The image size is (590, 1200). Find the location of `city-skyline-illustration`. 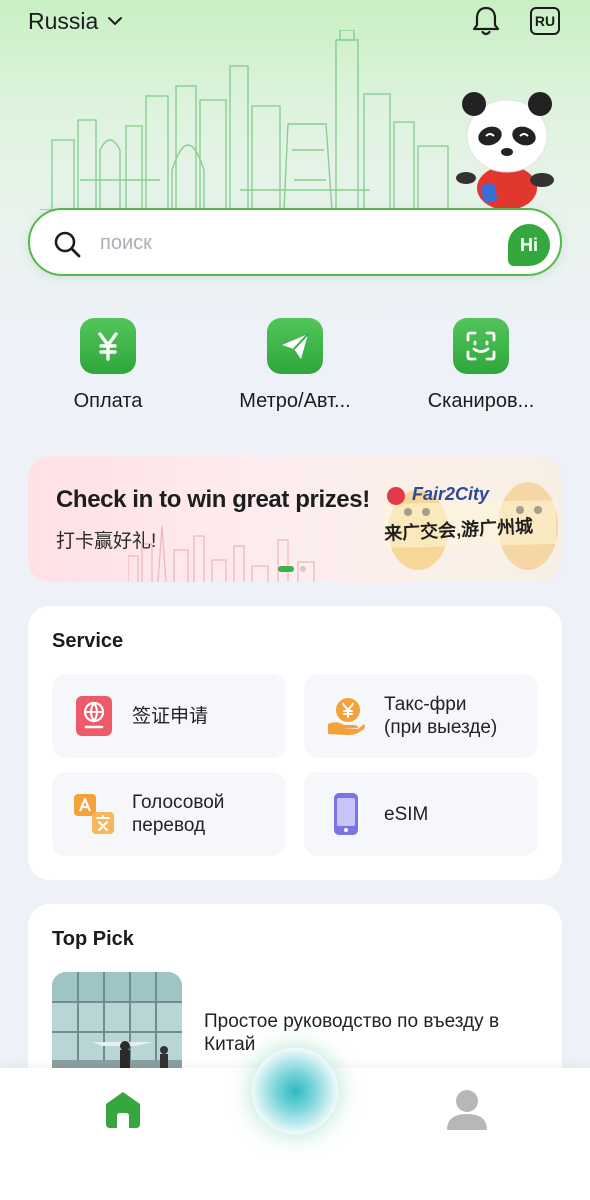

city-skyline-illustration is located at coordinates (250, 120).